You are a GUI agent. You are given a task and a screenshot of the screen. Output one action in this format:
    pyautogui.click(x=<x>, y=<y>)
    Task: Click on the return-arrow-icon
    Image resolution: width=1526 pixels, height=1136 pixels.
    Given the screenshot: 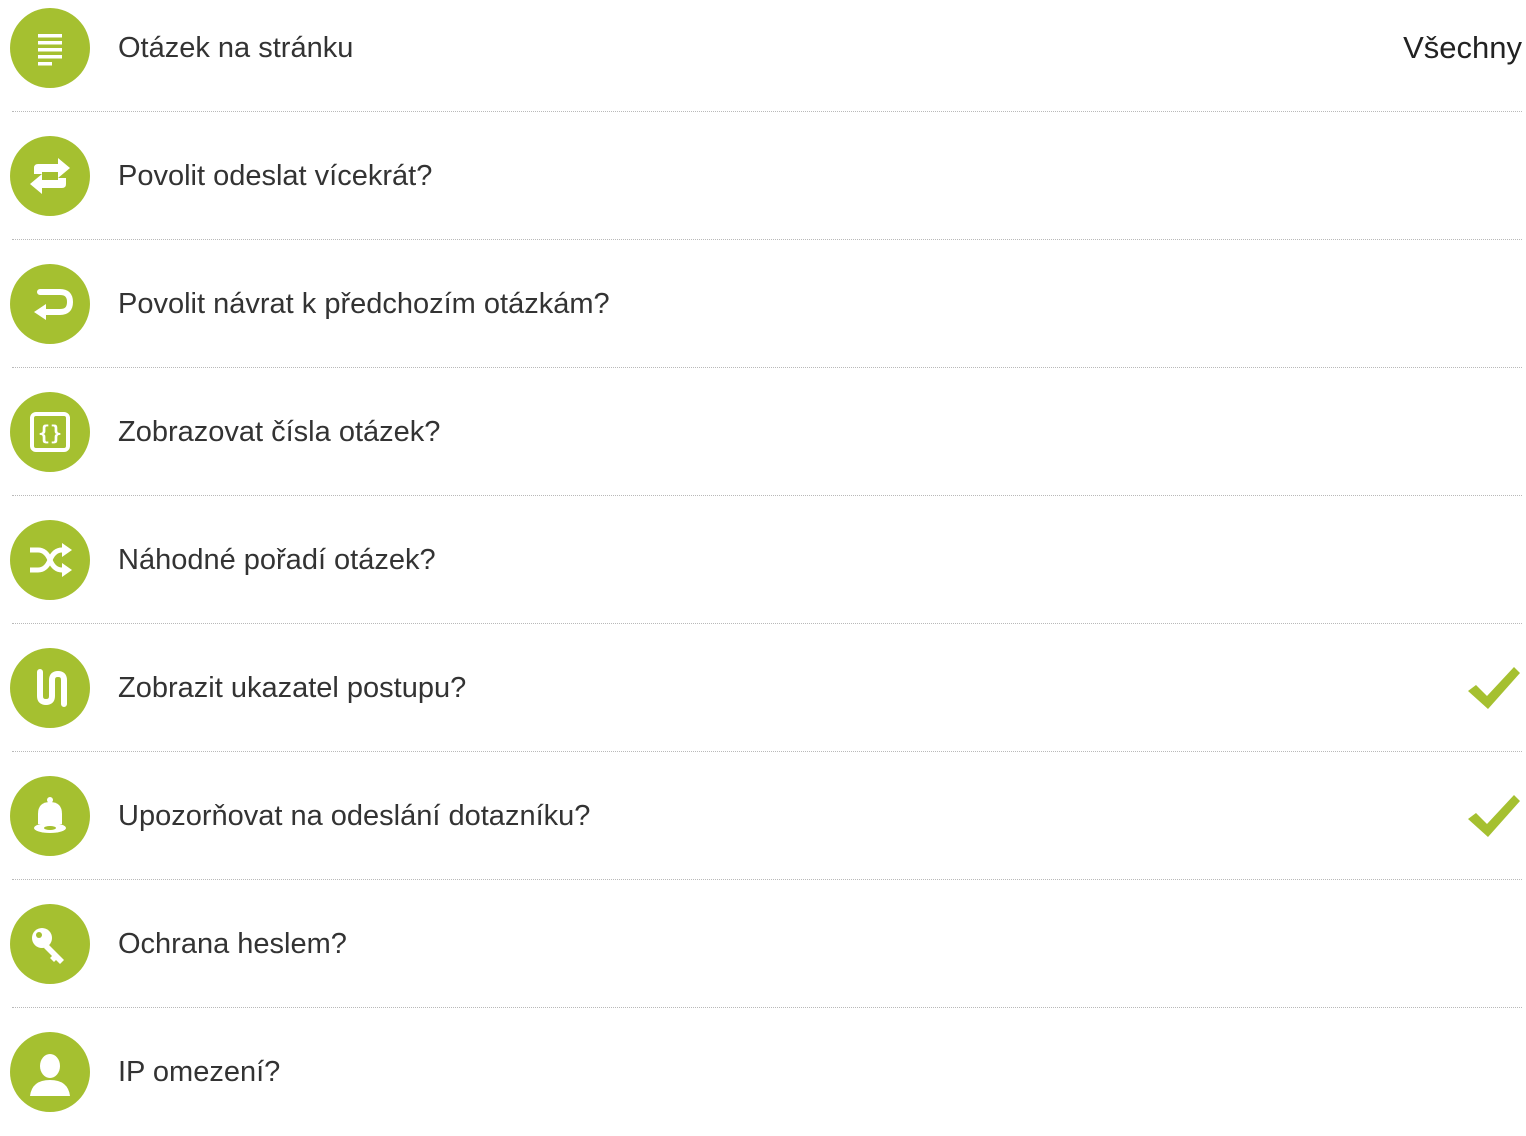 What is the action you would take?
    pyautogui.click(x=50, y=304)
    